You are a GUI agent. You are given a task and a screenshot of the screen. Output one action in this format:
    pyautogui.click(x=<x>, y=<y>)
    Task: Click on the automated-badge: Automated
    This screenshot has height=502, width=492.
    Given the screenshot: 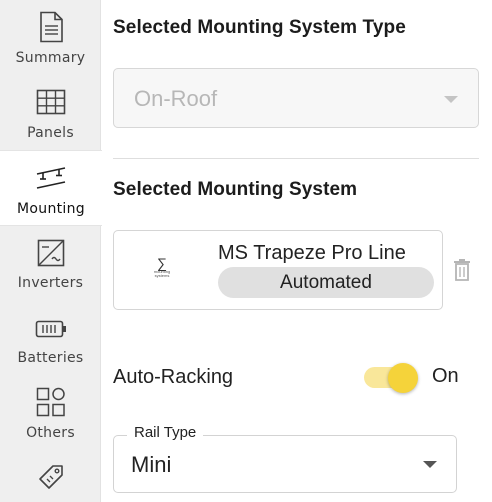 What is the action you would take?
    pyautogui.click(x=326, y=282)
    